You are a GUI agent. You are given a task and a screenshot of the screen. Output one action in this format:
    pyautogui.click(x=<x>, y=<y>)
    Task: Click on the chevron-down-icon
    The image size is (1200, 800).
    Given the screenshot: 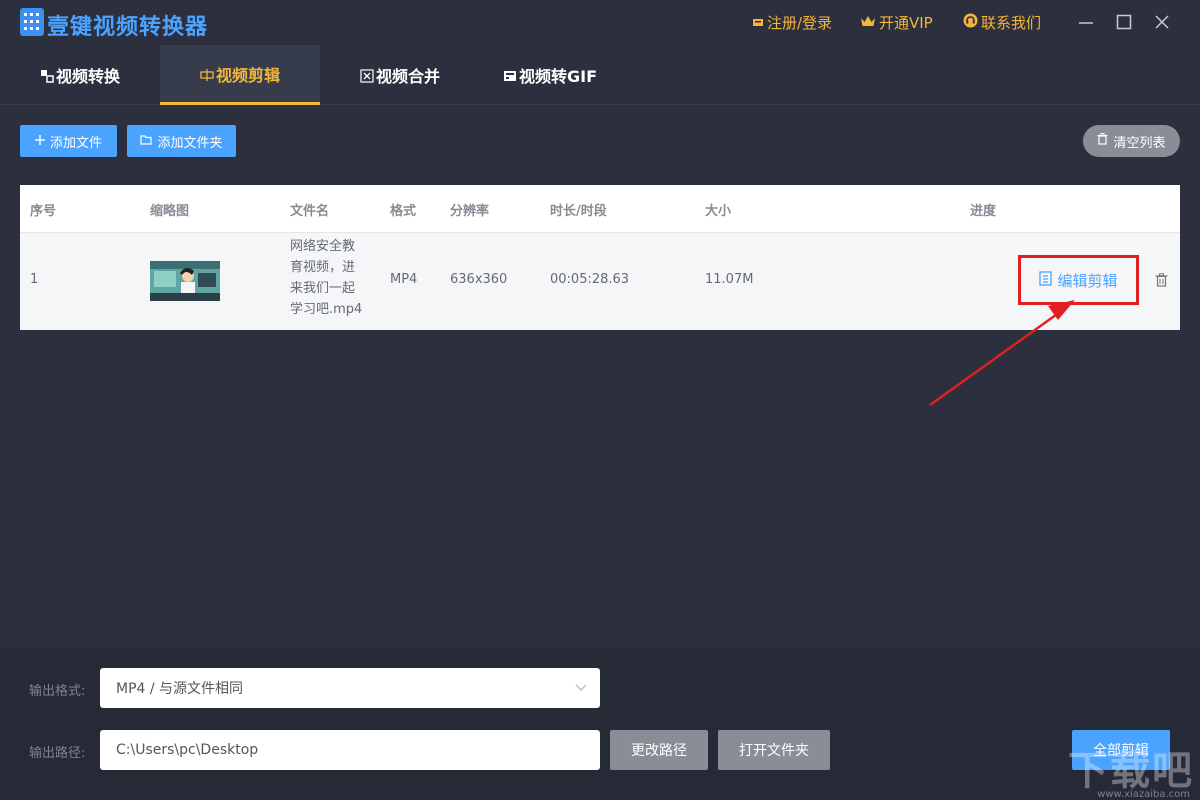 What is the action you would take?
    pyautogui.click(x=581, y=687)
    